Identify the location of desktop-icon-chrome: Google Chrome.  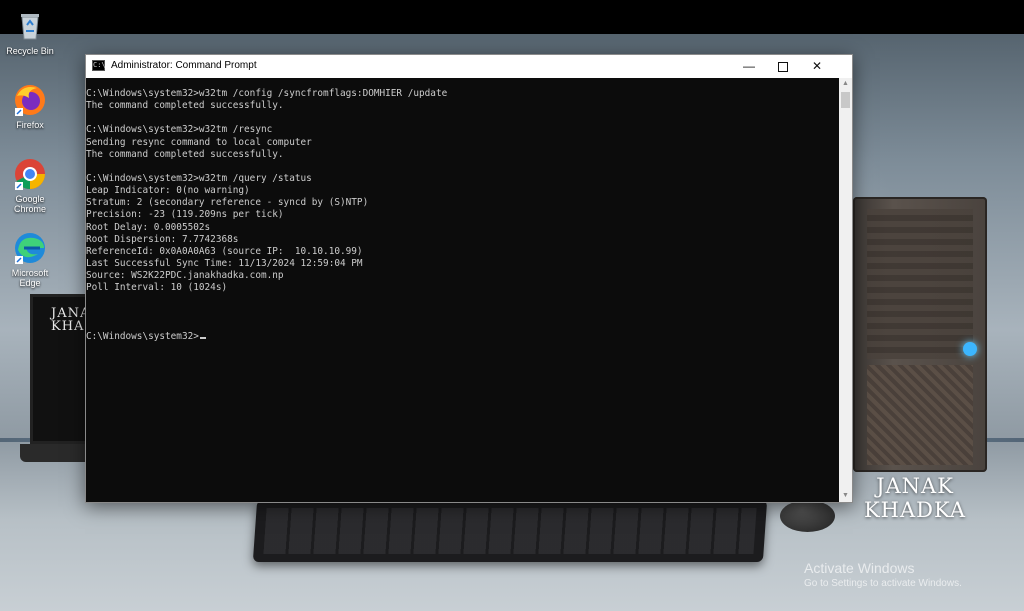
(30, 185).